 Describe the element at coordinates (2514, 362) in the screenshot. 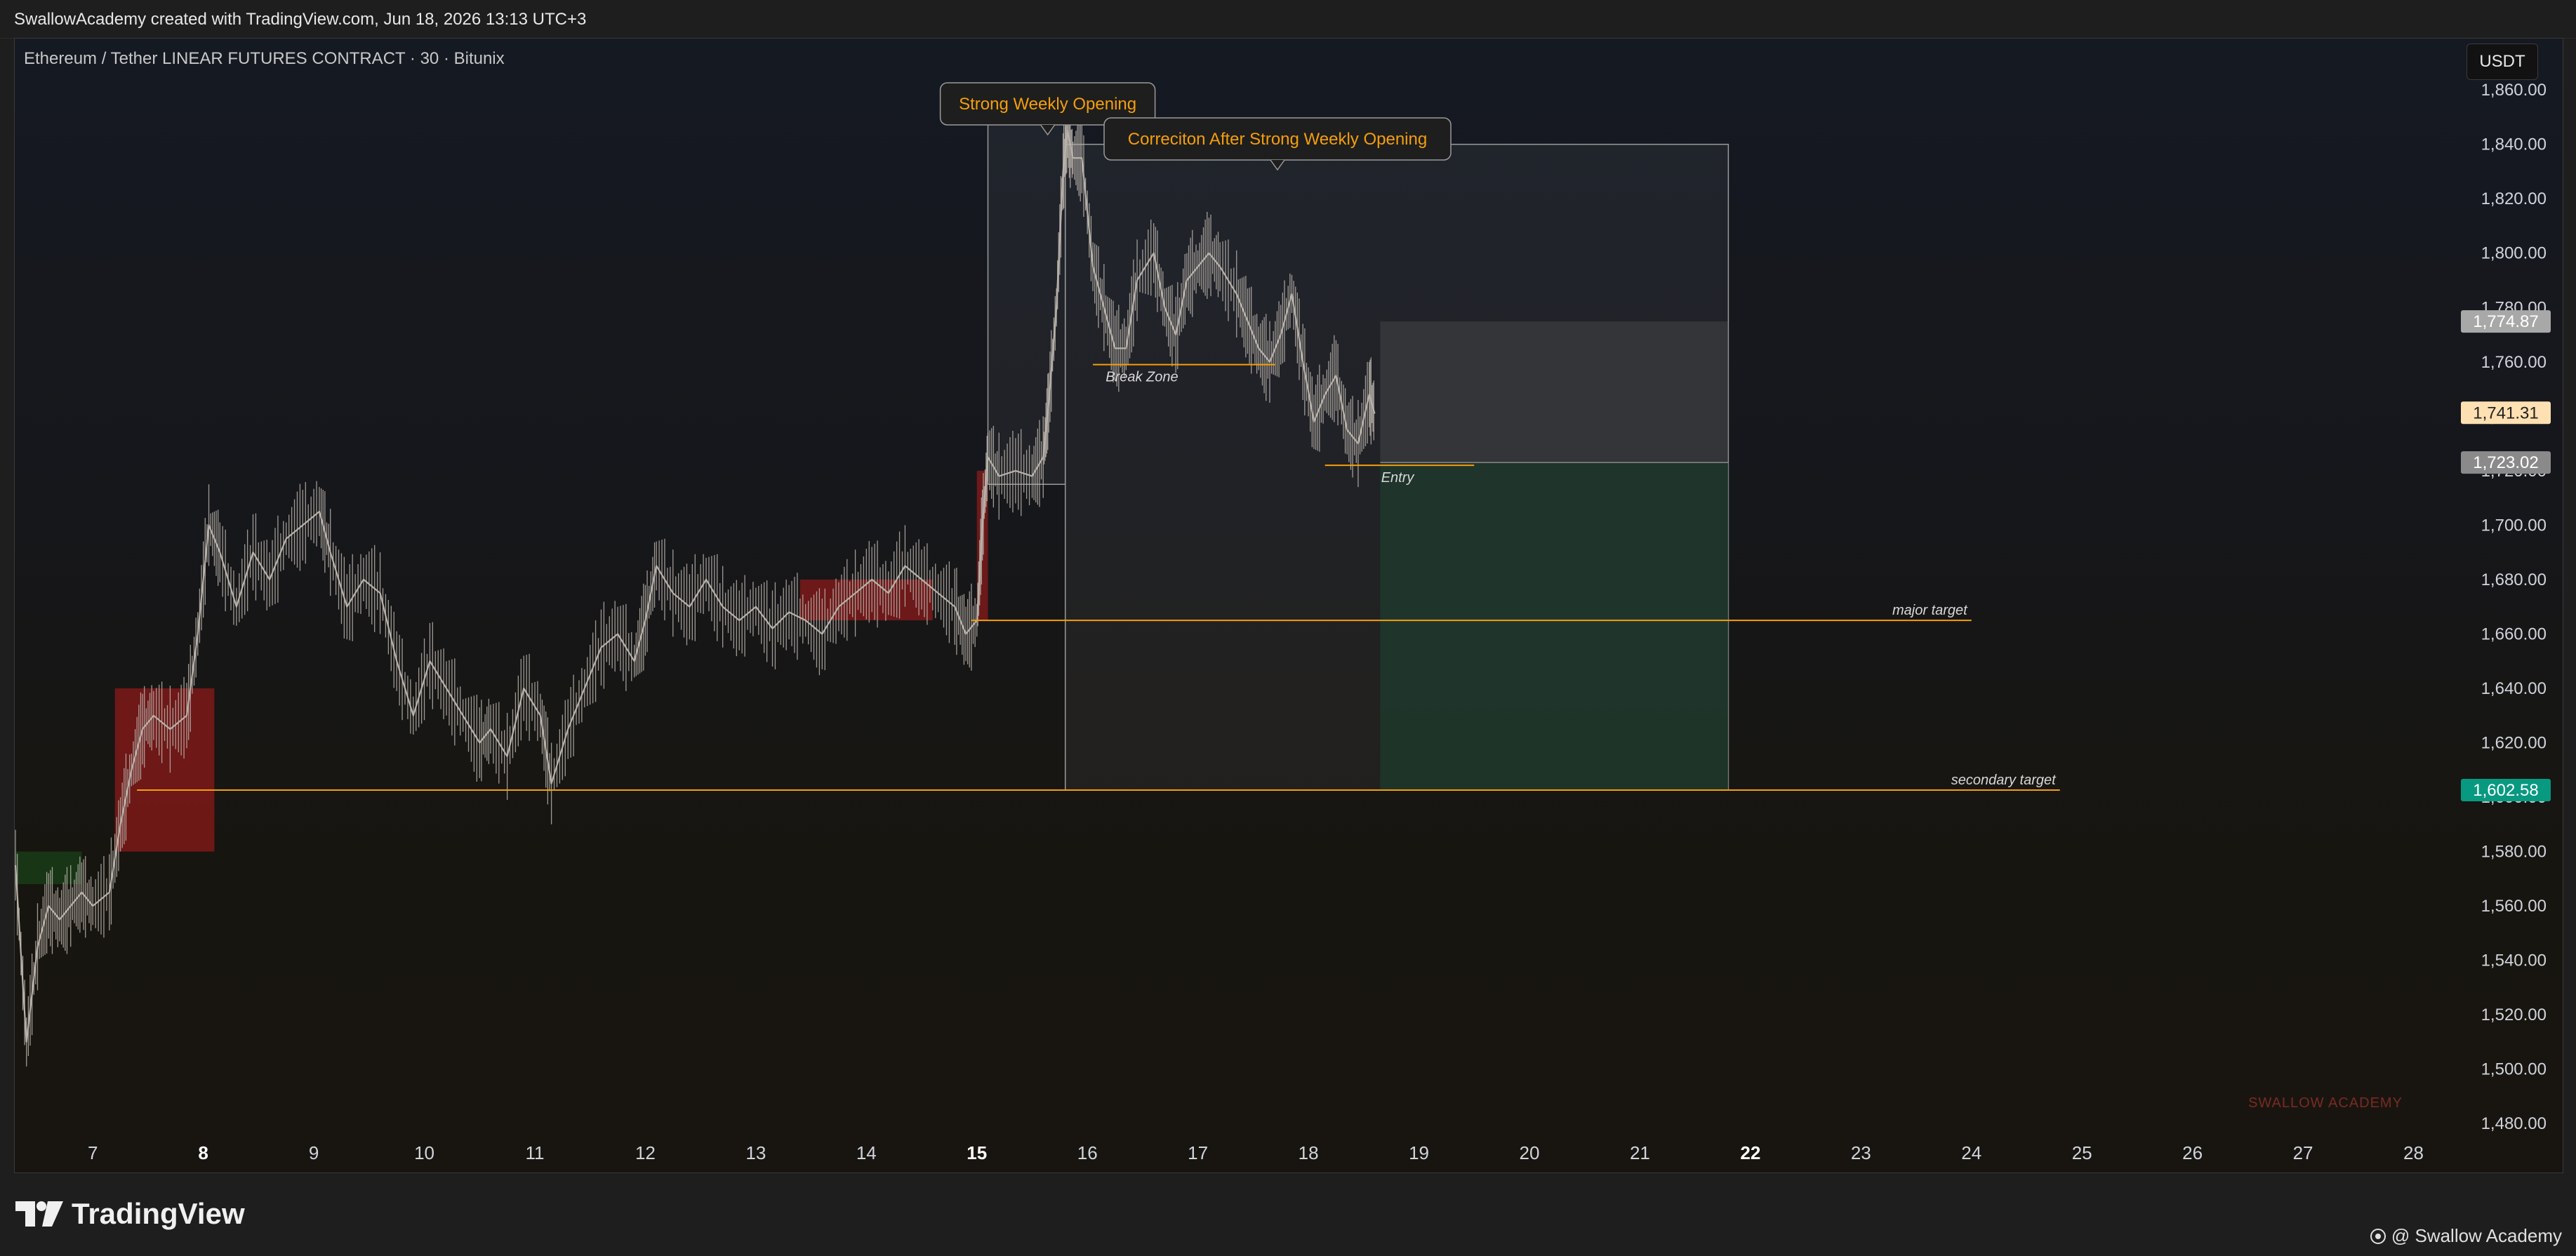

I see `y-tick-label: 1,760.00` at that location.